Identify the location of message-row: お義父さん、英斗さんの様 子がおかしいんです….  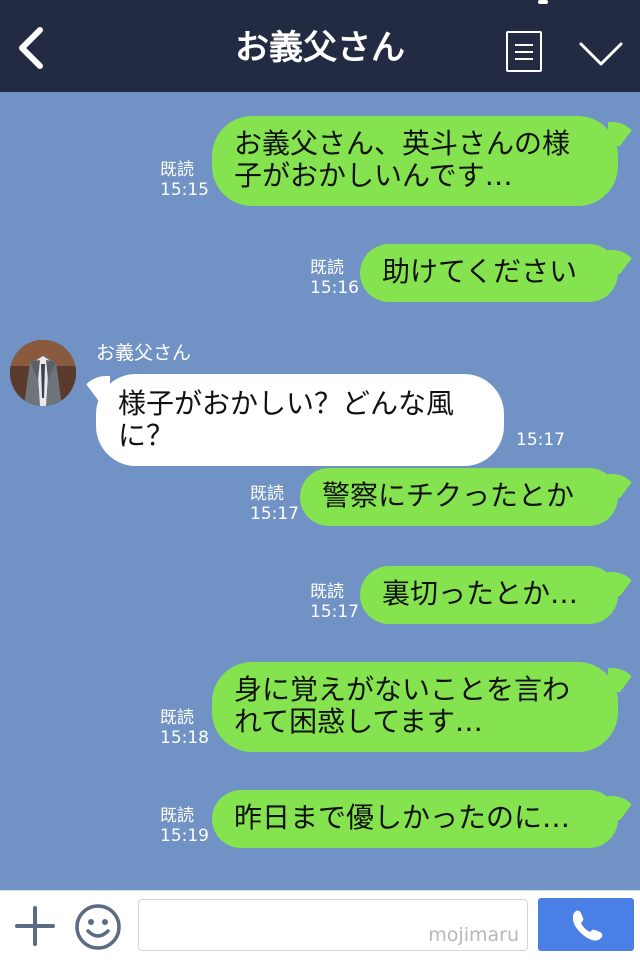
(415, 161).